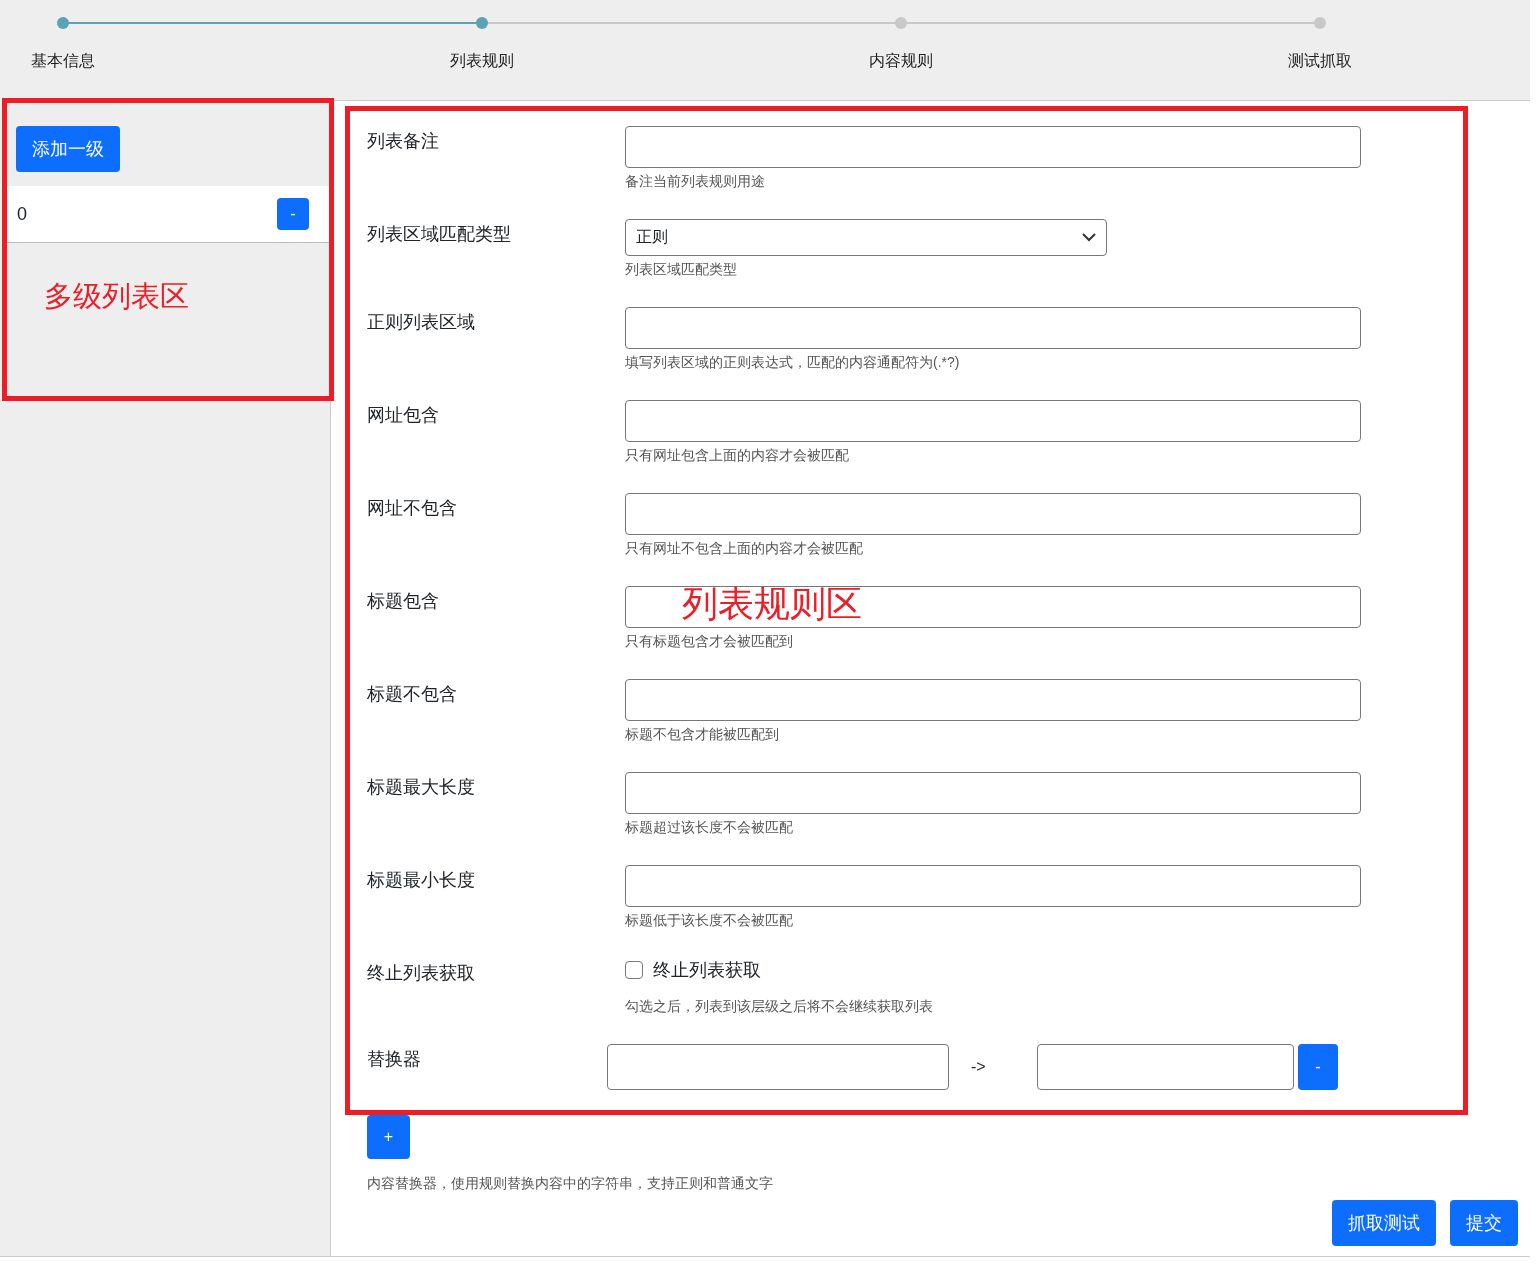 Image resolution: width=1536 pixels, height=1267 pixels. What do you see at coordinates (744, 549) in the screenshot?
I see `help-text: 只有网址不包含上面的内容才会被匹配` at bounding box center [744, 549].